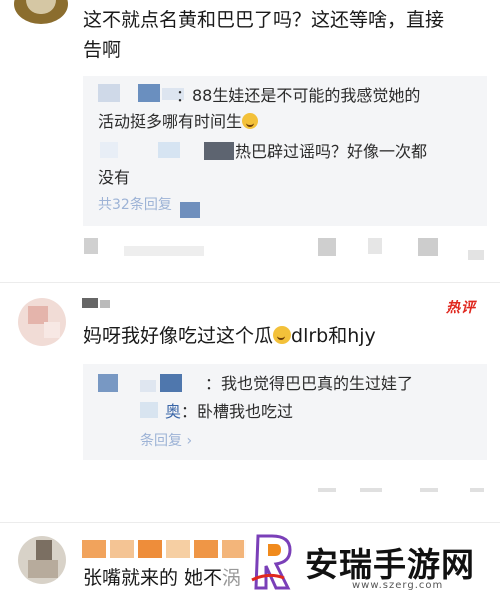 The image size is (500, 598). I want to click on comment-text: 妈呀我好像吃过这个瓜 dlrb和hjy, so click(229, 336).